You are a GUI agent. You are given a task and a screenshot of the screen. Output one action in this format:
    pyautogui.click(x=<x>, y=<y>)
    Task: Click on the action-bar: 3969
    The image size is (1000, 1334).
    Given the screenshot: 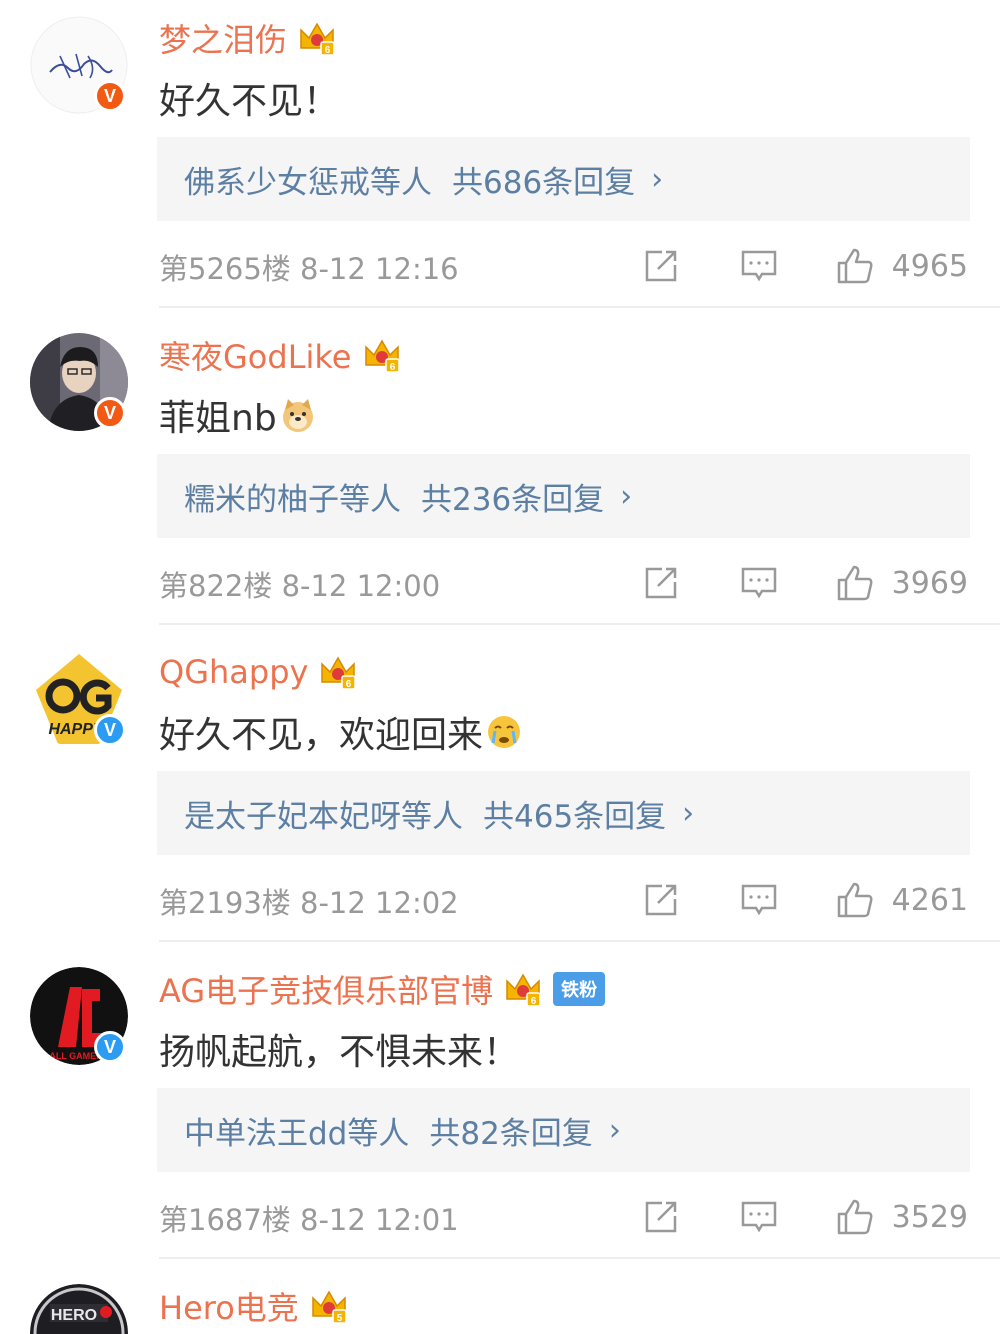 What is the action you would take?
    pyautogui.click(x=805, y=583)
    